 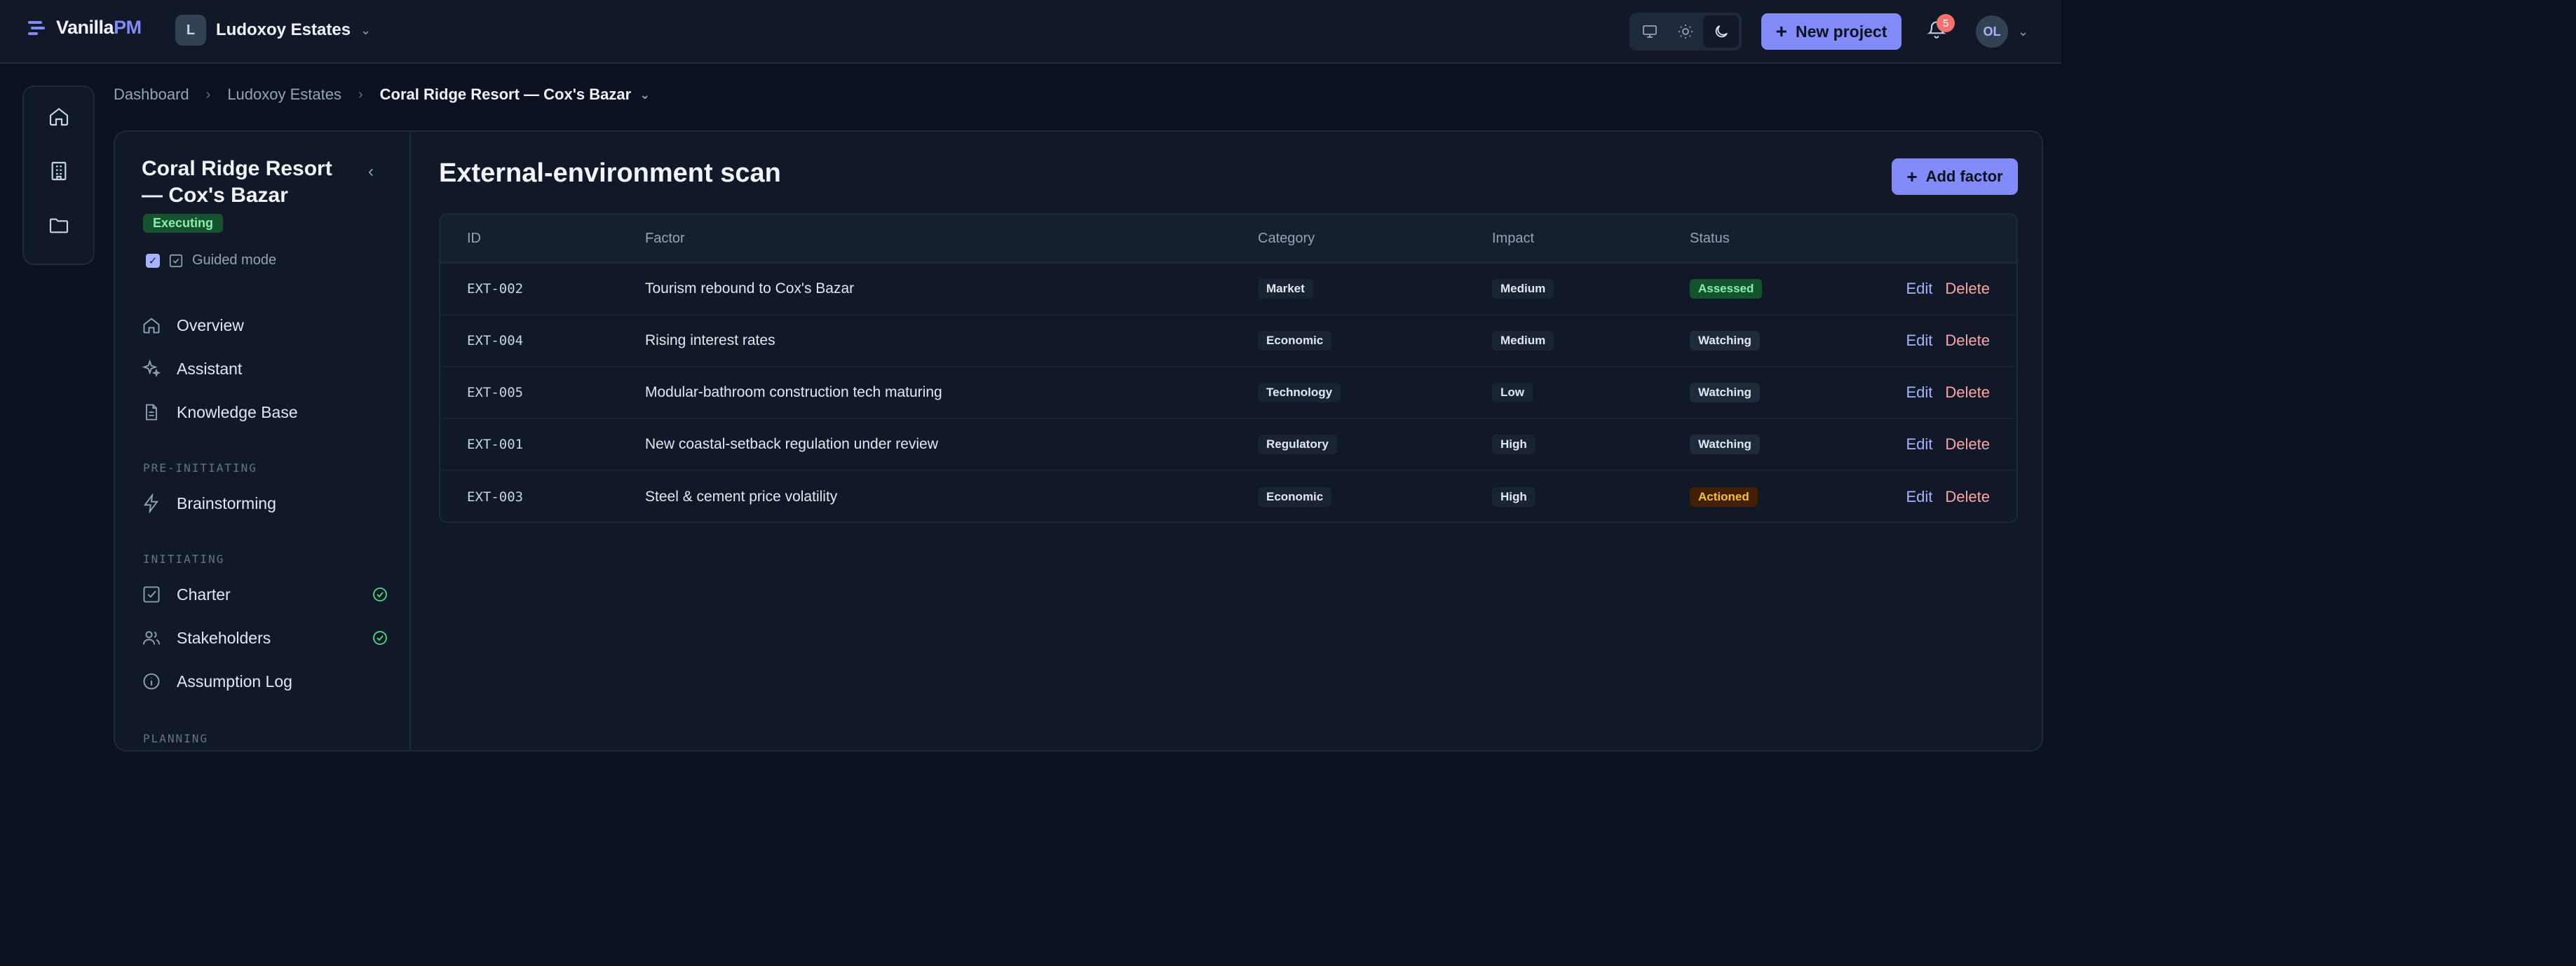 I want to click on sidebar-item-brainstorming: Brainstorming, so click(x=265, y=503).